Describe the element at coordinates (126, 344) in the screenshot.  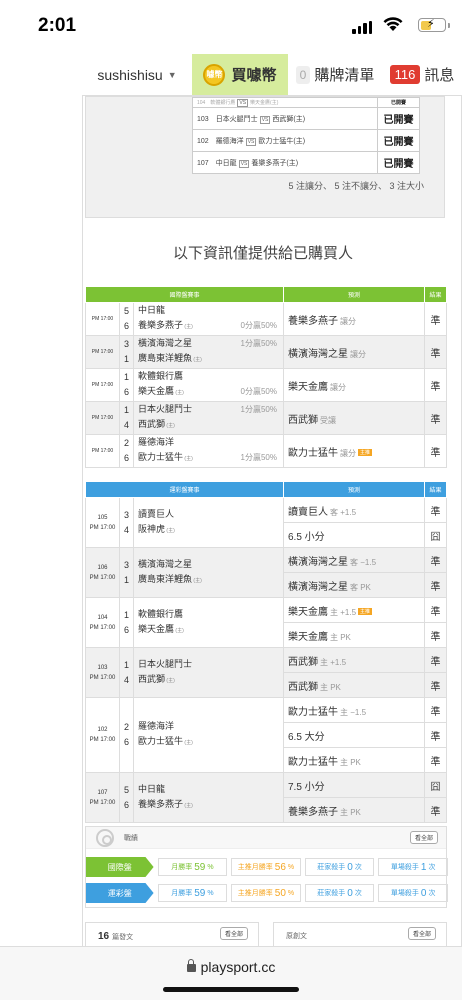
I see `away-number: 3` at that location.